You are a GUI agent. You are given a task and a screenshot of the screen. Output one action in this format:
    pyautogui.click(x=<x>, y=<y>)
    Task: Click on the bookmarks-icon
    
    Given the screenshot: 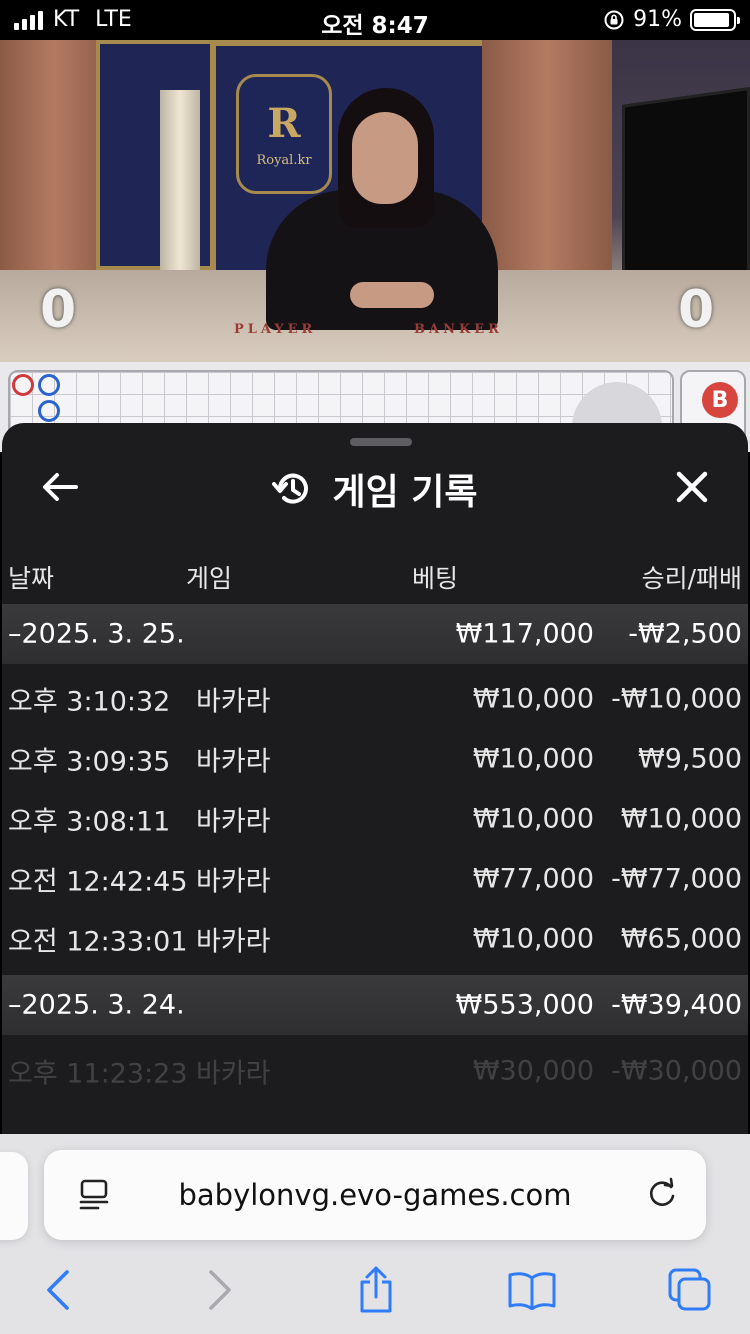 What is the action you would take?
    pyautogui.click(x=532, y=1291)
    